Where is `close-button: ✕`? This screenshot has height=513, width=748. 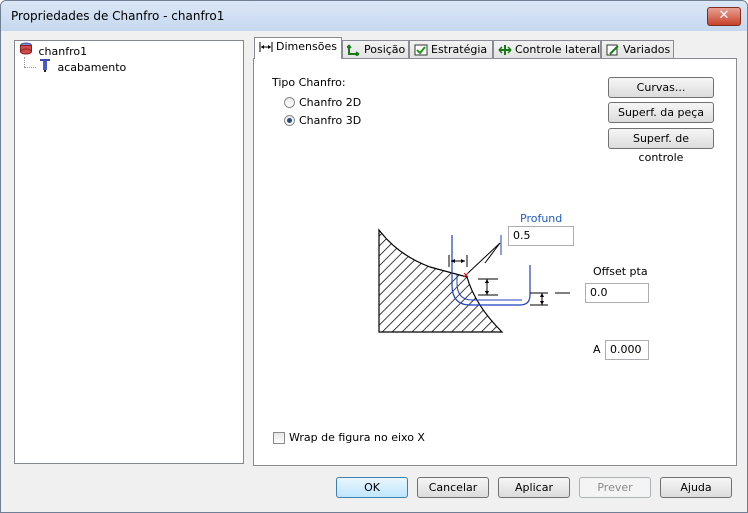 close-button: ✕ is located at coordinates (724, 16).